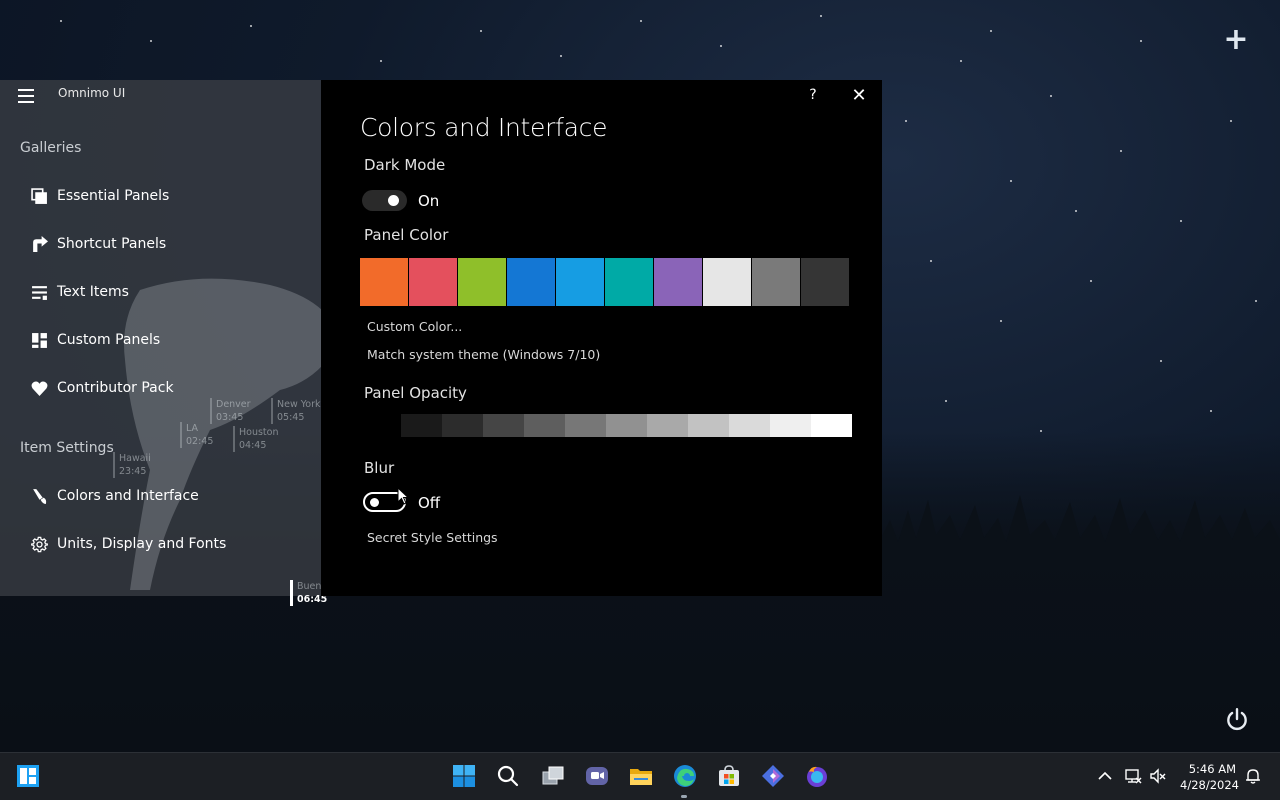 The image size is (1280, 800). I want to click on panel-color-label: Panel Color, so click(406, 235).